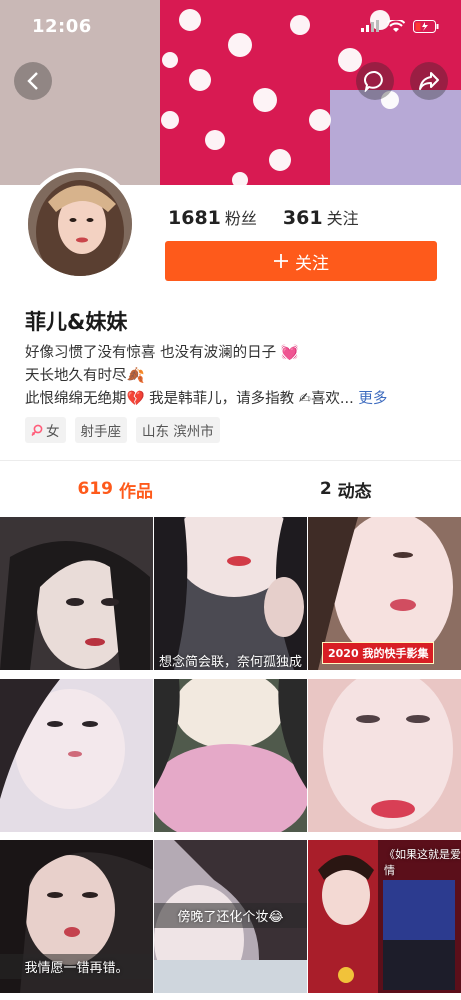 The height and width of the screenshot is (1000, 461). I want to click on gender-tag-label: 女, so click(53, 432).